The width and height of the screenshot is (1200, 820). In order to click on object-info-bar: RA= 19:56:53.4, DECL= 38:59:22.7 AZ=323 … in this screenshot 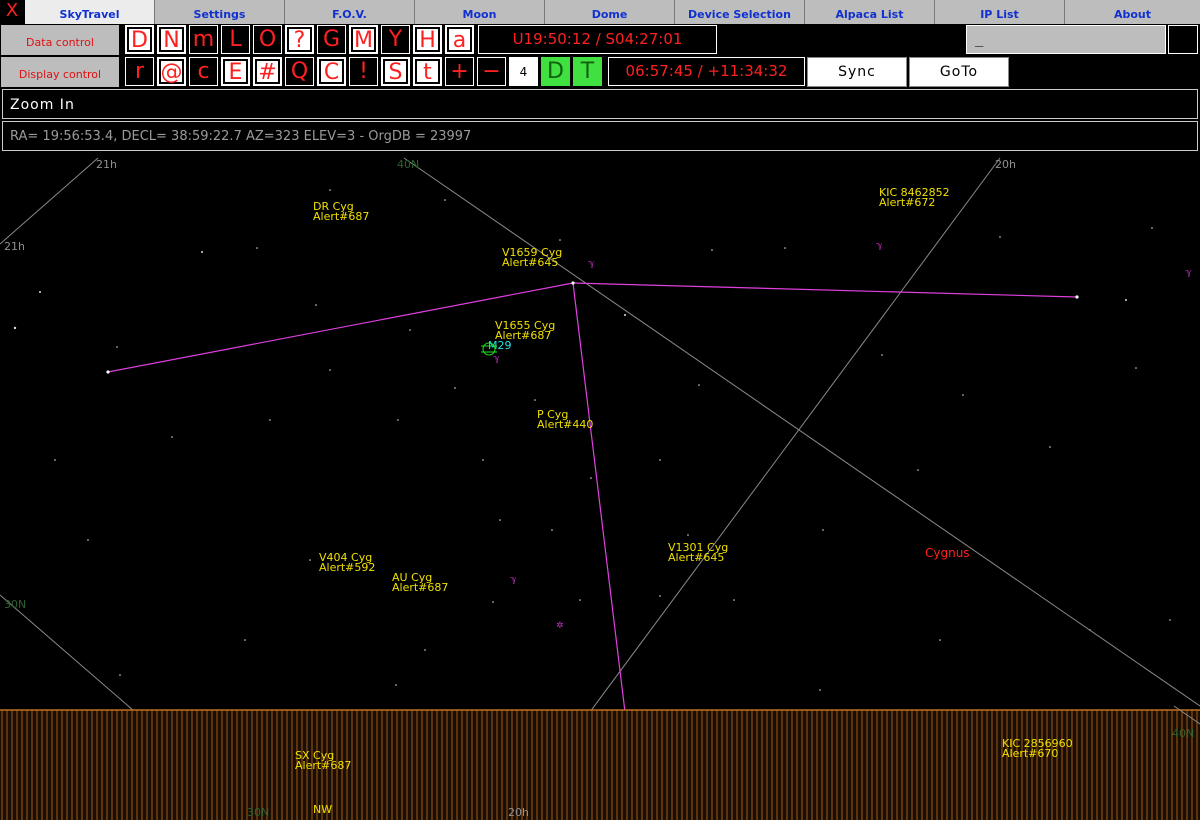, I will do `click(600, 136)`.